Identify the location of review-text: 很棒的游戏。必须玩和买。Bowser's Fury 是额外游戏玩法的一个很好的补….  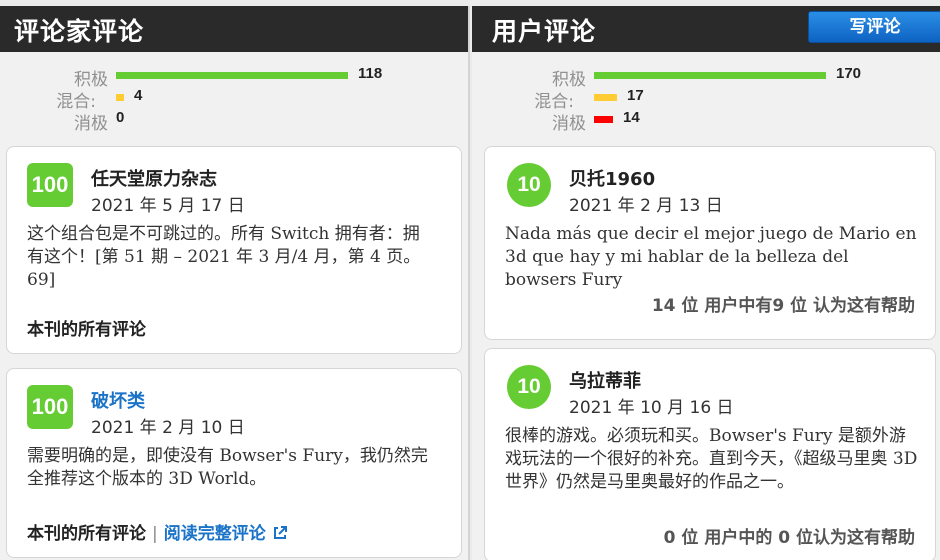
(711, 459).